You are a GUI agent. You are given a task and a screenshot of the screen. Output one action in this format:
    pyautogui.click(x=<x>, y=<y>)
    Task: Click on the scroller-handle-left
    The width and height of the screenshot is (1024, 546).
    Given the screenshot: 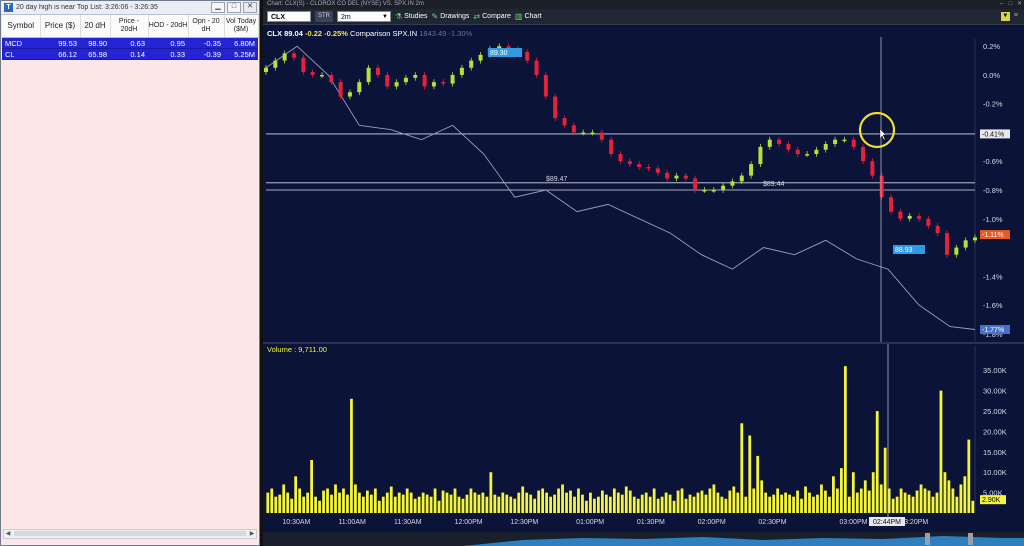 What is the action you would take?
    pyautogui.click(x=927, y=539)
    